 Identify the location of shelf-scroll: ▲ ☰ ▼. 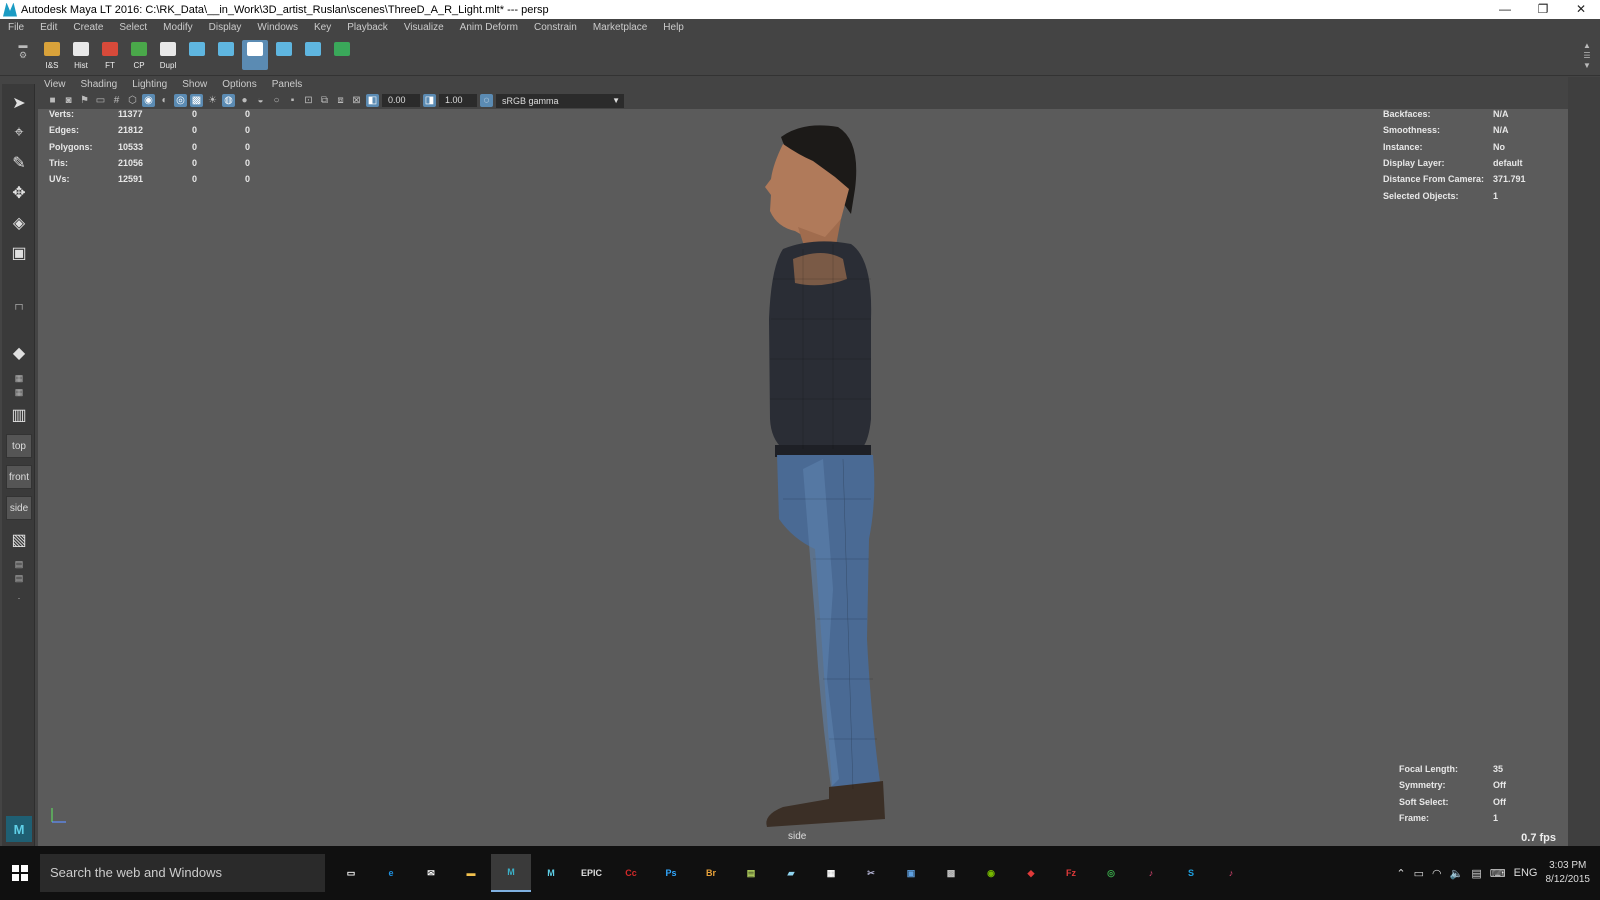
(1587, 56).